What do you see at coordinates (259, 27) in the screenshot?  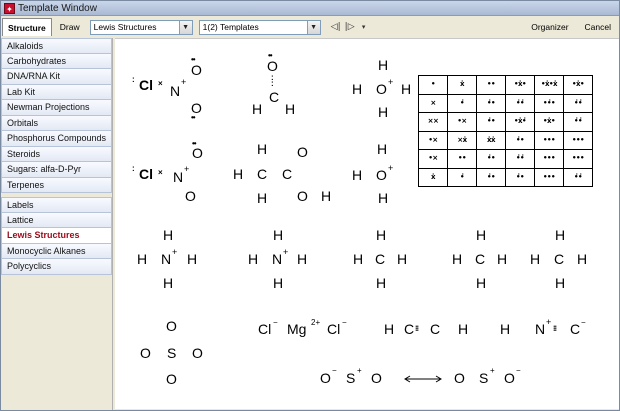 I see `template-select: 1(2) Templates ▼` at bounding box center [259, 27].